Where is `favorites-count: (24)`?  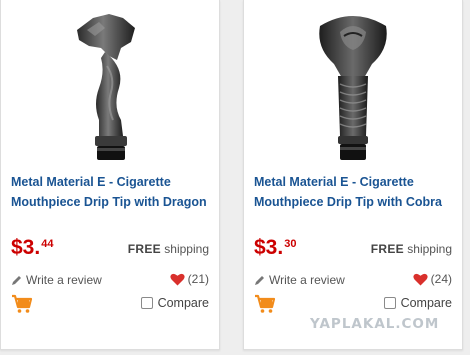 favorites-count: (24) is located at coordinates (432, 279).